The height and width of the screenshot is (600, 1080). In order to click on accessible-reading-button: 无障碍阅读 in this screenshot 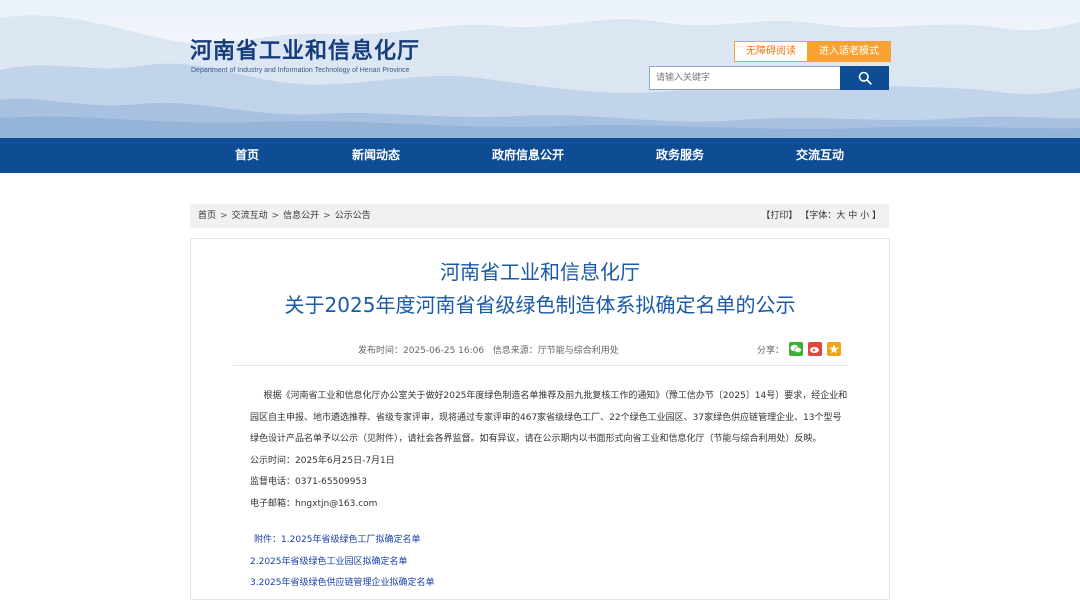, I will do `click(771, 51)`.